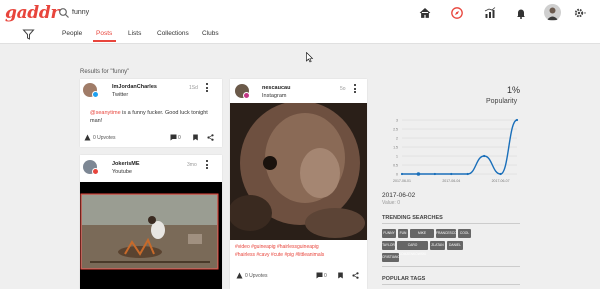 The width and height of the screenshot is (600, 289). What do you see at coordinates (277, 247) in the screenshot?
I see `hashtags-line: #video #guineapig #hairlessguineapig` at bounding box center [277, 247].